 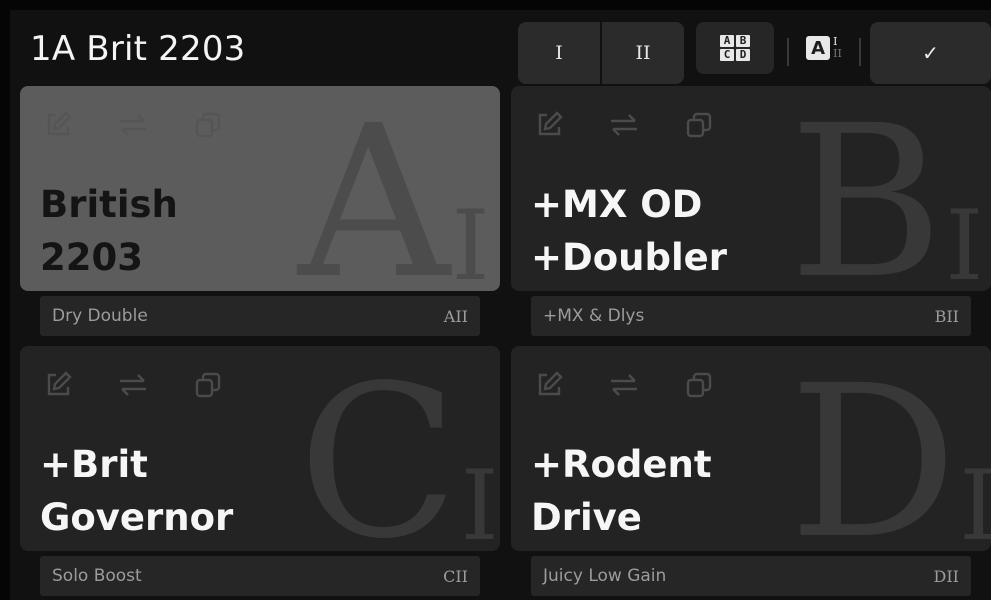 What do you see at coordinates (559, 53) in the screenshot?
I see `toggle-option-i: I` at bounding box center [559, 53].